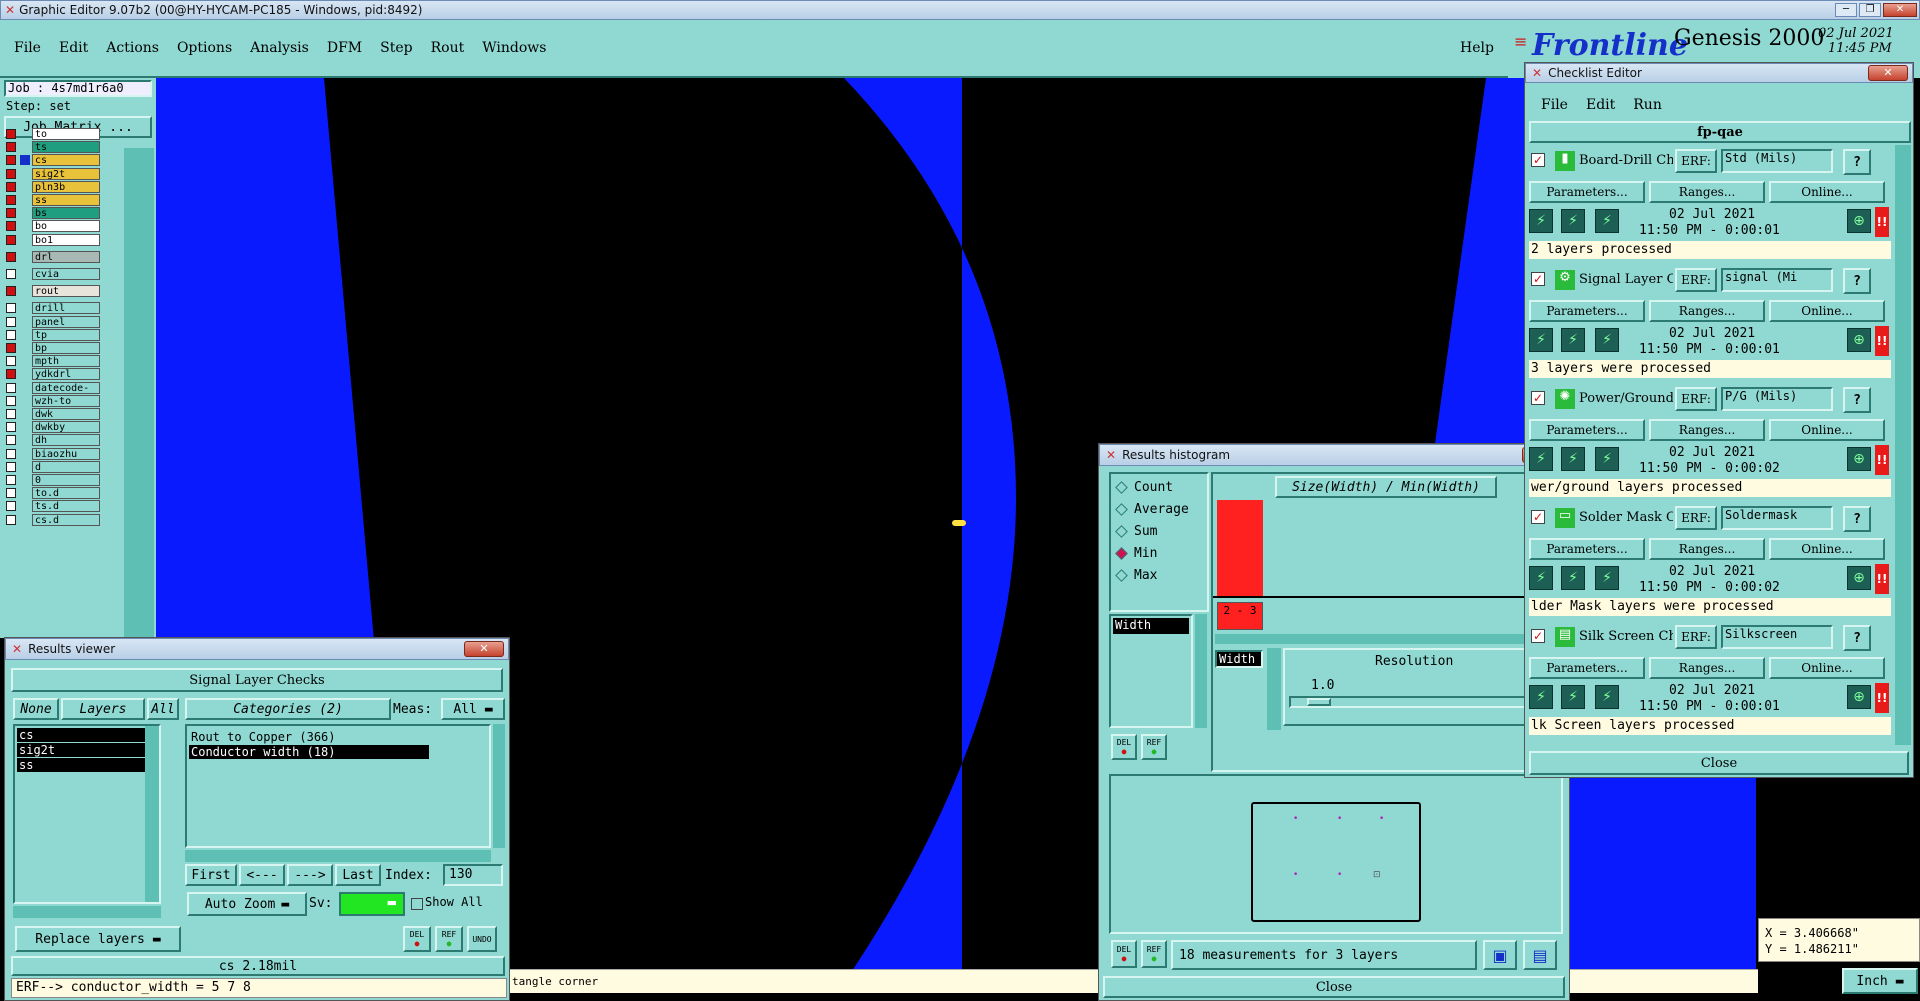 The height and width of the screenshot is (1001, 1920). What do you see at coordinates (66, 348) in the screenshot?
I see `layer-name: bp` at bounding box center [66, 348].